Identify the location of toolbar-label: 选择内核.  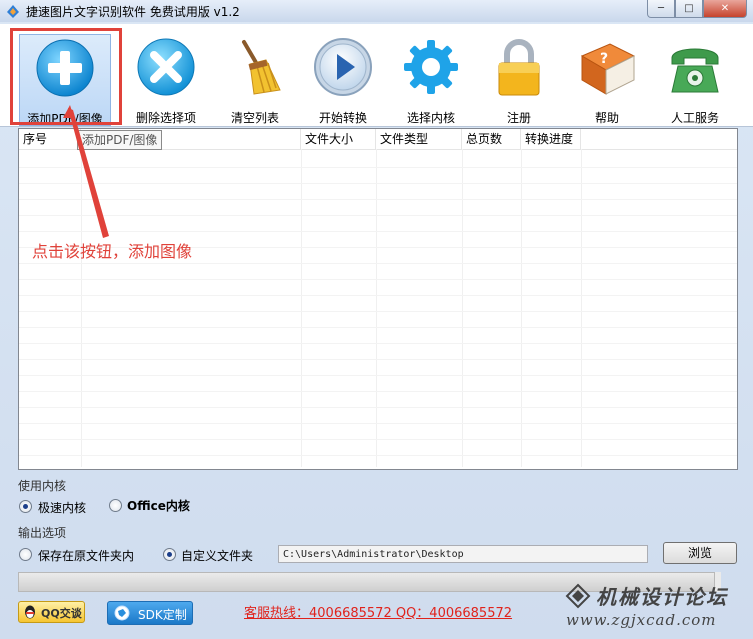
(430, 118).